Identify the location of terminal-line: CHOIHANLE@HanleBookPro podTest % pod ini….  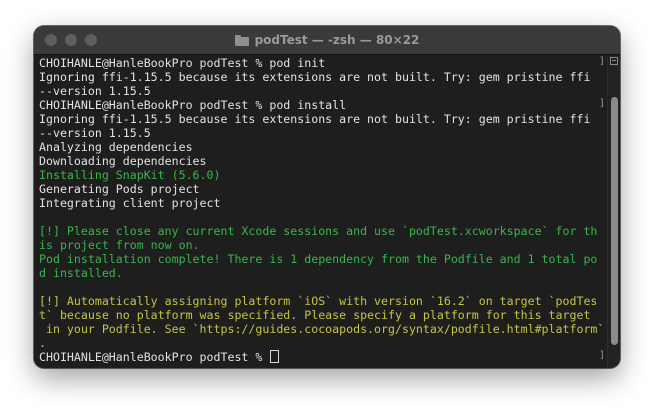
(182, 63).